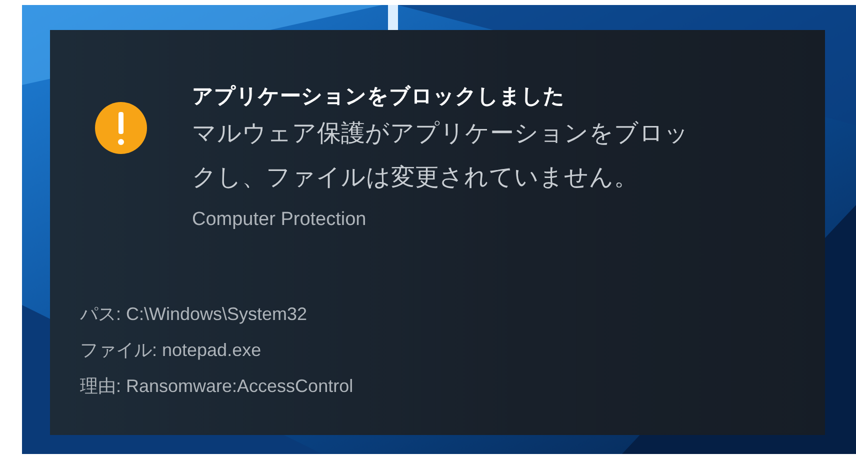 The height and width of the screenshot is (457, 856). Describe the element at coordinates (121, 128) in the screenshot. I see `warning-icon` at that location.